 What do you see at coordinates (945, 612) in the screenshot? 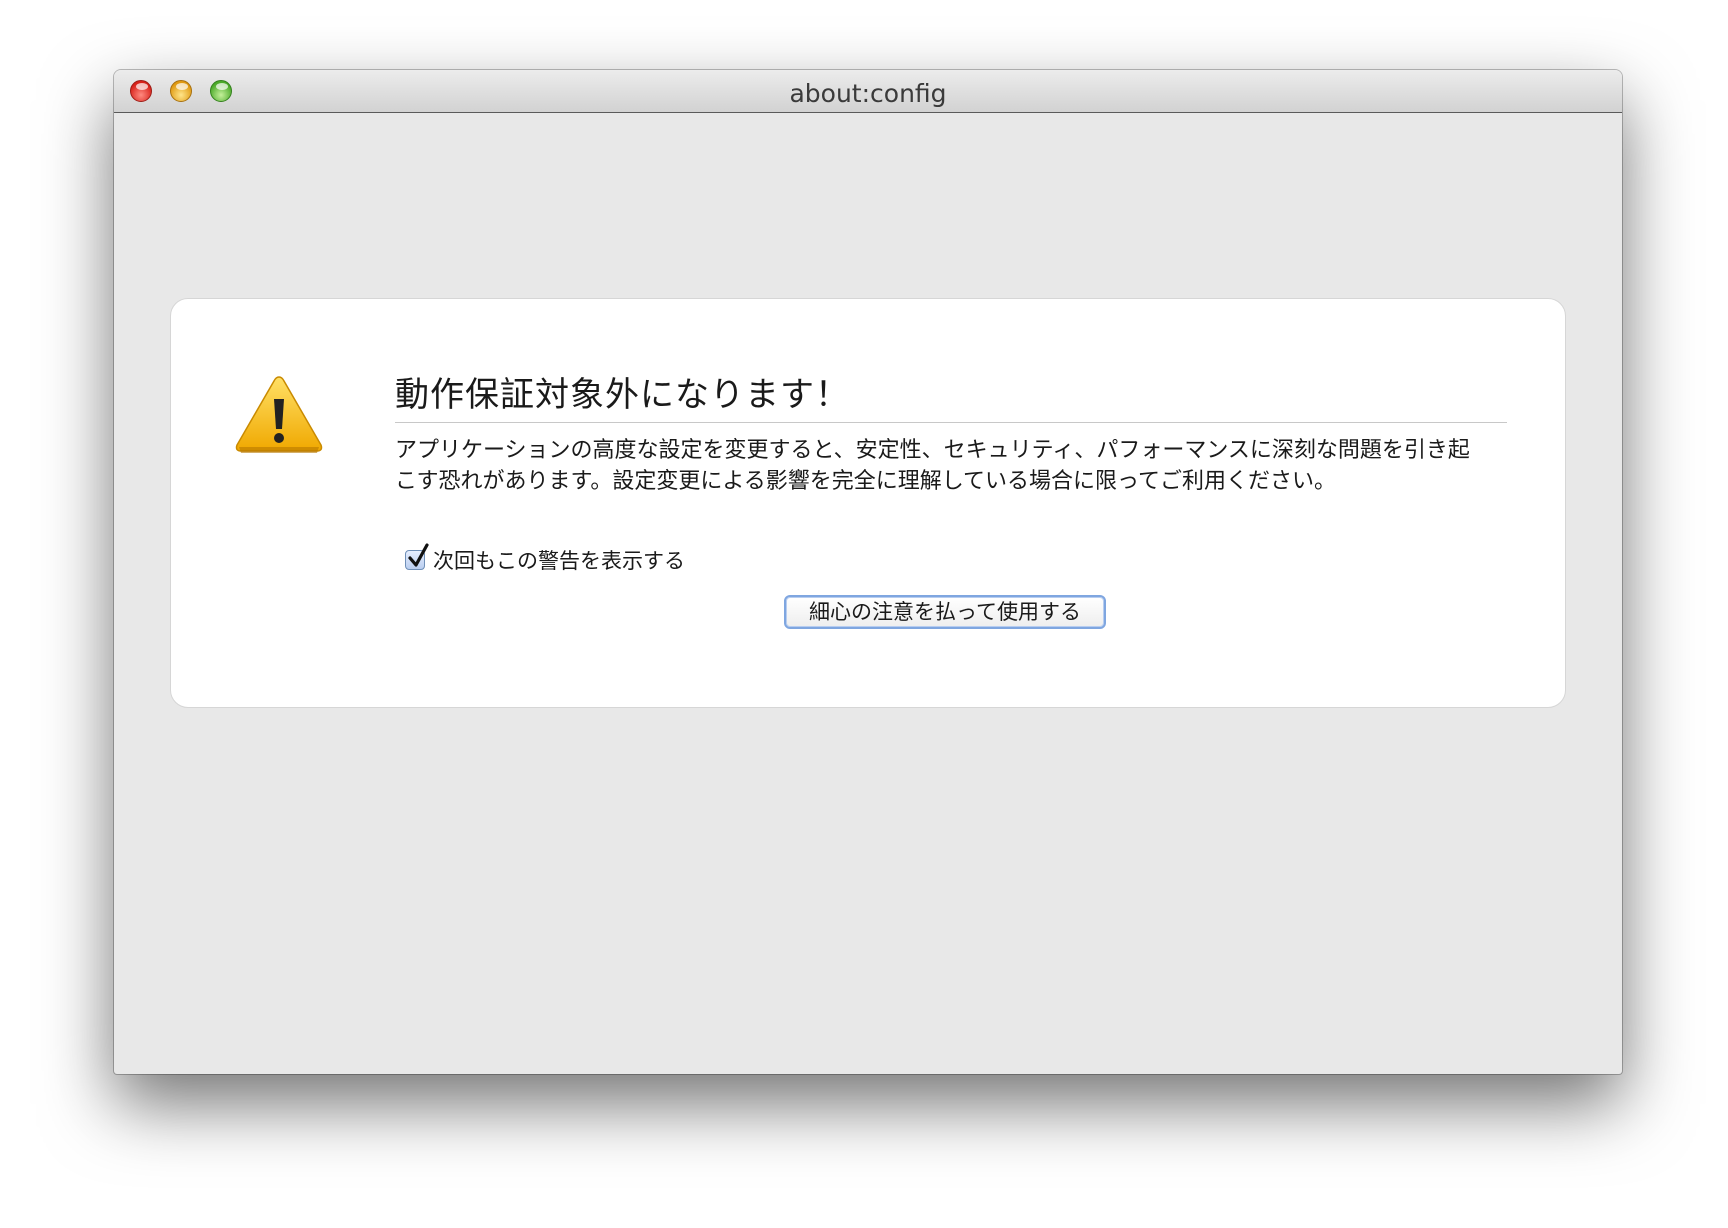
I see `accept-risk-button: 細心の注意を払って使用する` at bounding box center [945, 612].